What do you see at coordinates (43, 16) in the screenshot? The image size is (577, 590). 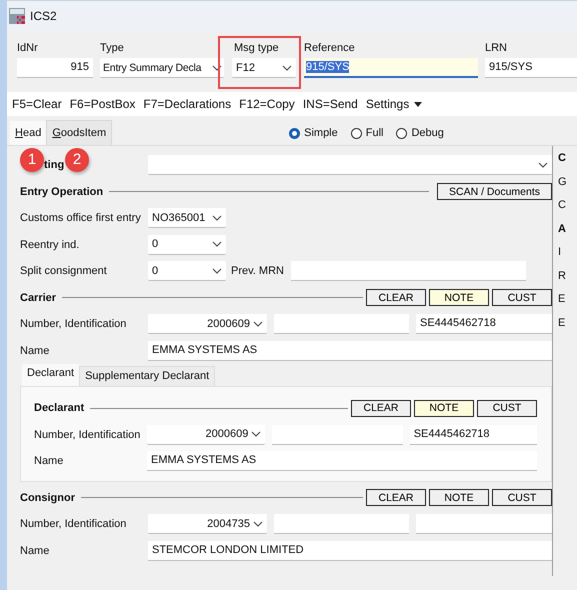 I see `window-title: ICS2` at bounding box center [43, 16].